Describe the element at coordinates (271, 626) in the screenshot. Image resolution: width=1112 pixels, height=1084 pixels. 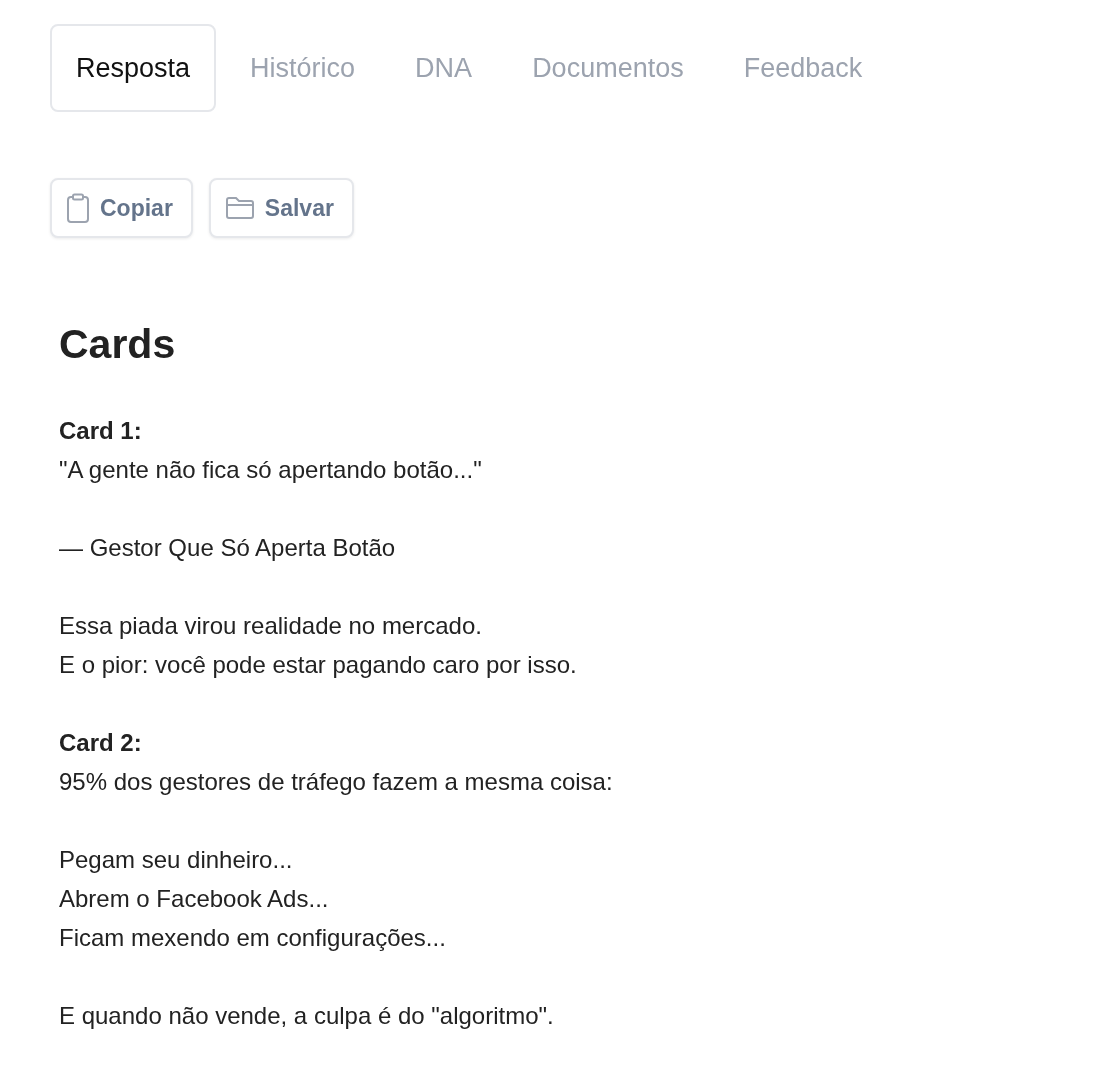
I see `text-line: Essa piada virou realidade no mercado.` at that location.